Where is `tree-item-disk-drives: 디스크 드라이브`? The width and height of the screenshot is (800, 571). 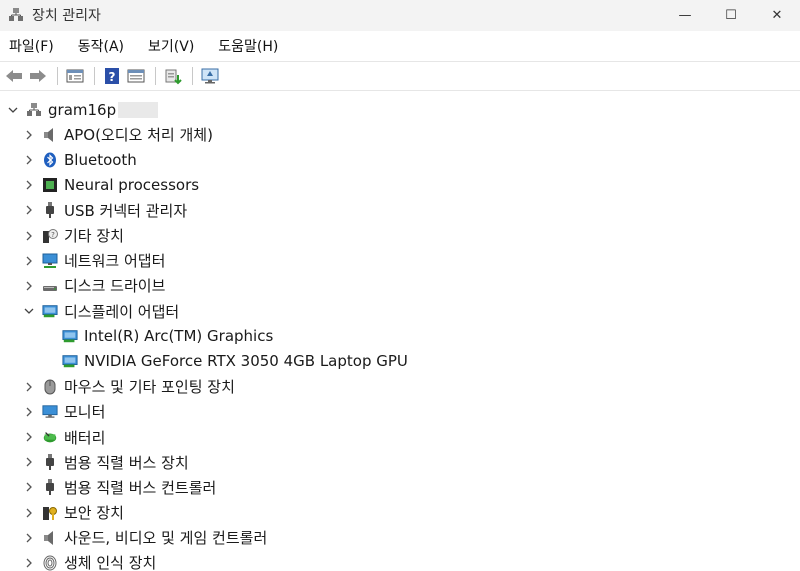 tree-item-disk-drives: 디스크 드라이브 is located at coordinates (400, 285).